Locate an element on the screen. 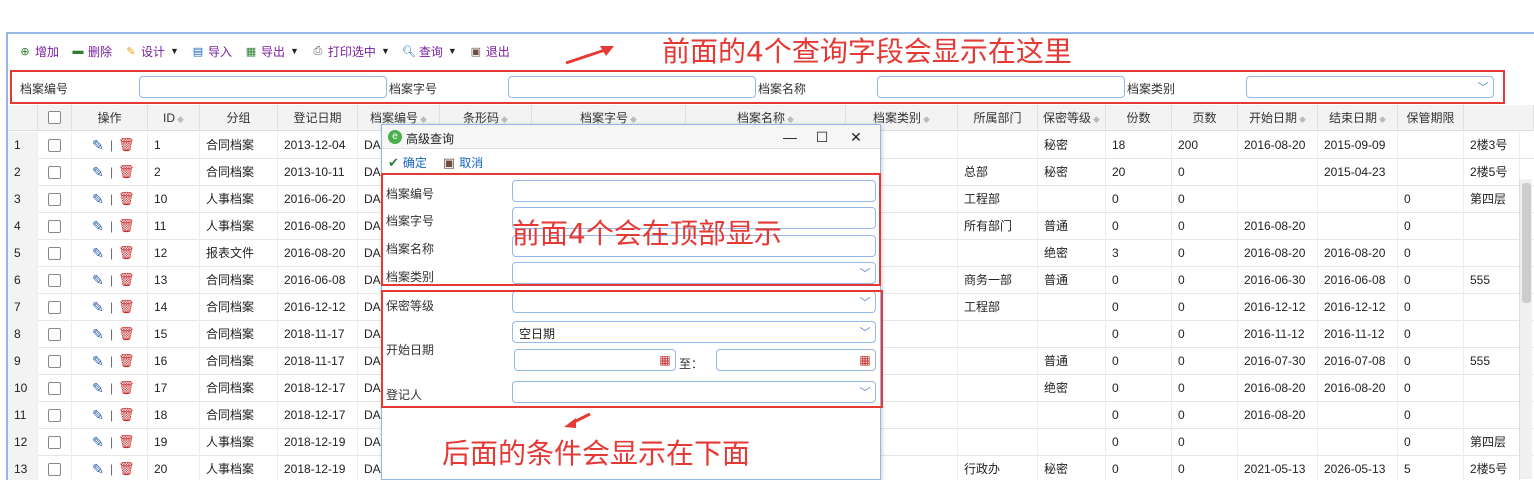 This screenshot has height=480, width=1534. search-input-archive-no is located at coordinates (263, 87).